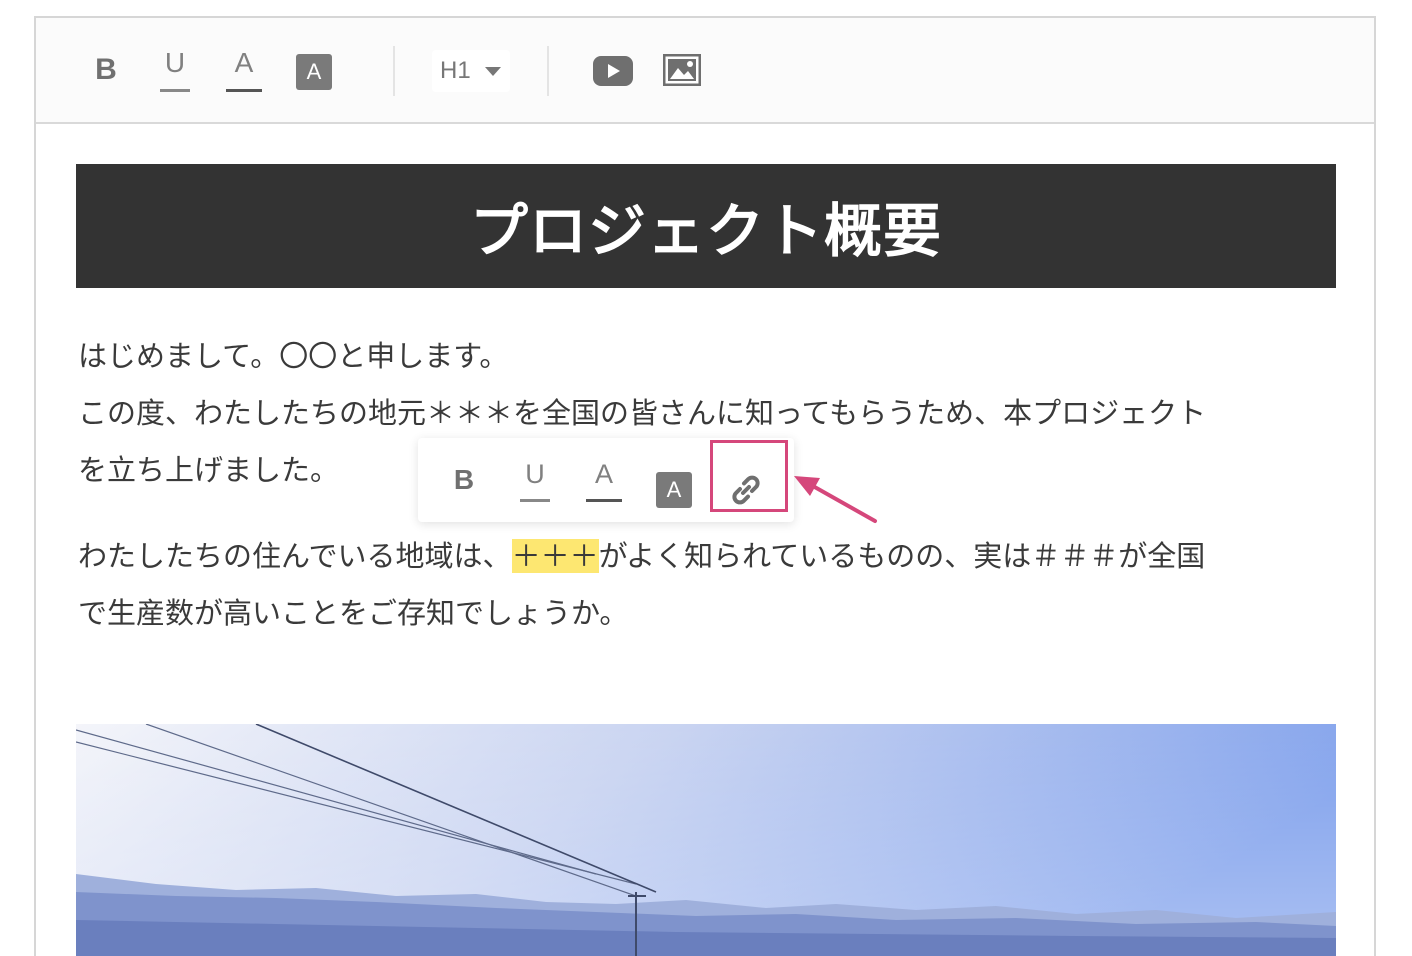 This screenshot has width=1412, height=956. I want to click on paragraph-1-line-3: を立ち上げました。, so click(209, 470).